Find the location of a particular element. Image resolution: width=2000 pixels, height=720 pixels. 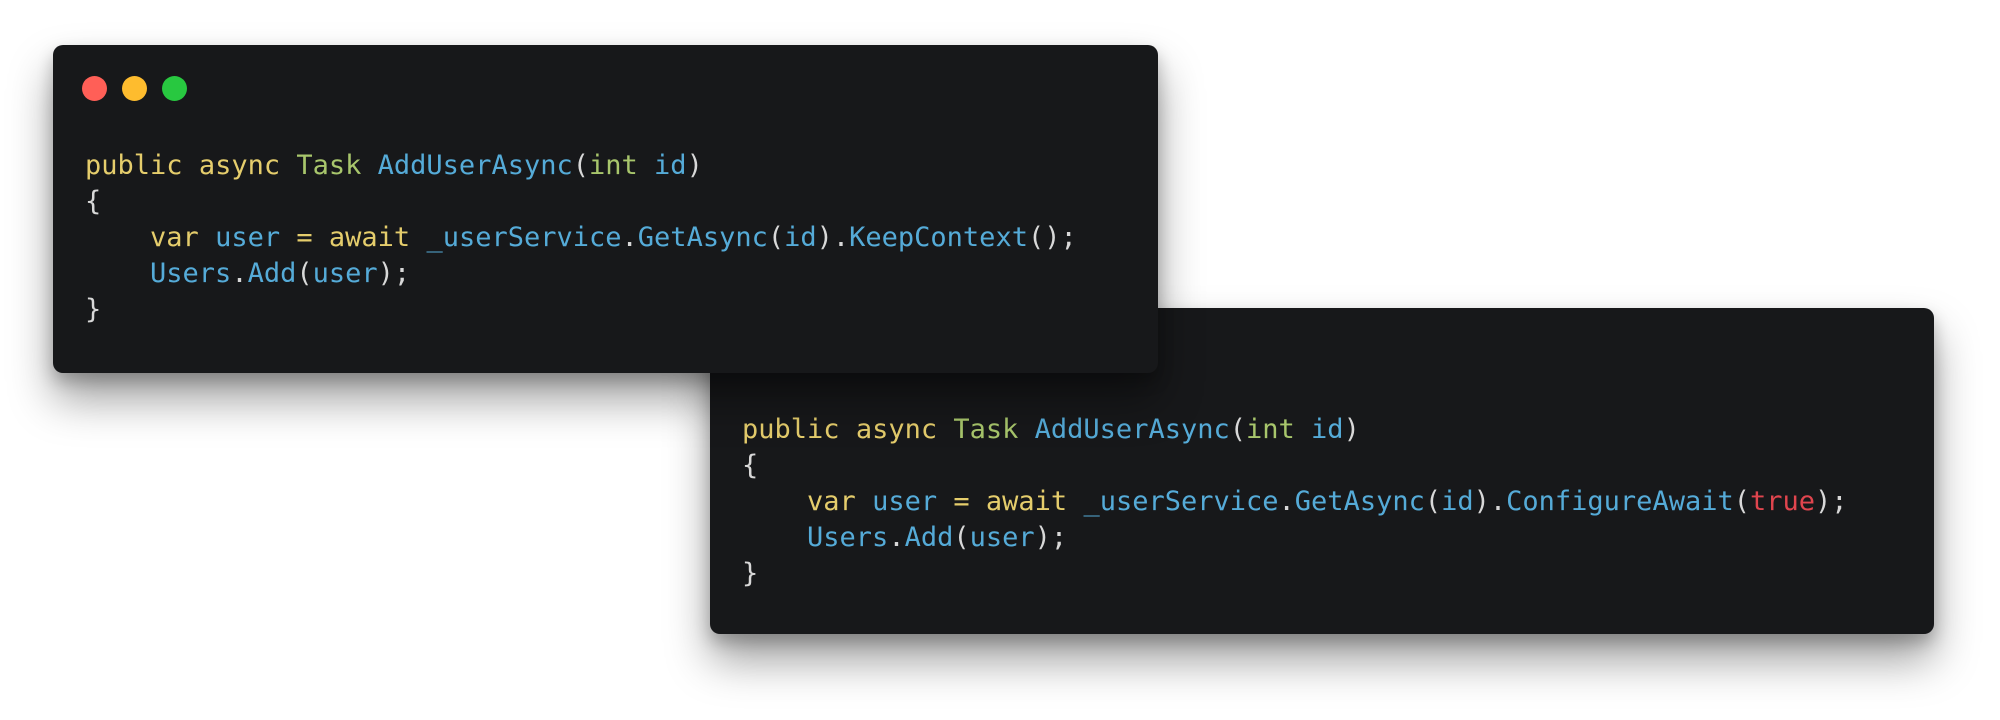

minimize-dot-icon is located at coordinates (134, 88).